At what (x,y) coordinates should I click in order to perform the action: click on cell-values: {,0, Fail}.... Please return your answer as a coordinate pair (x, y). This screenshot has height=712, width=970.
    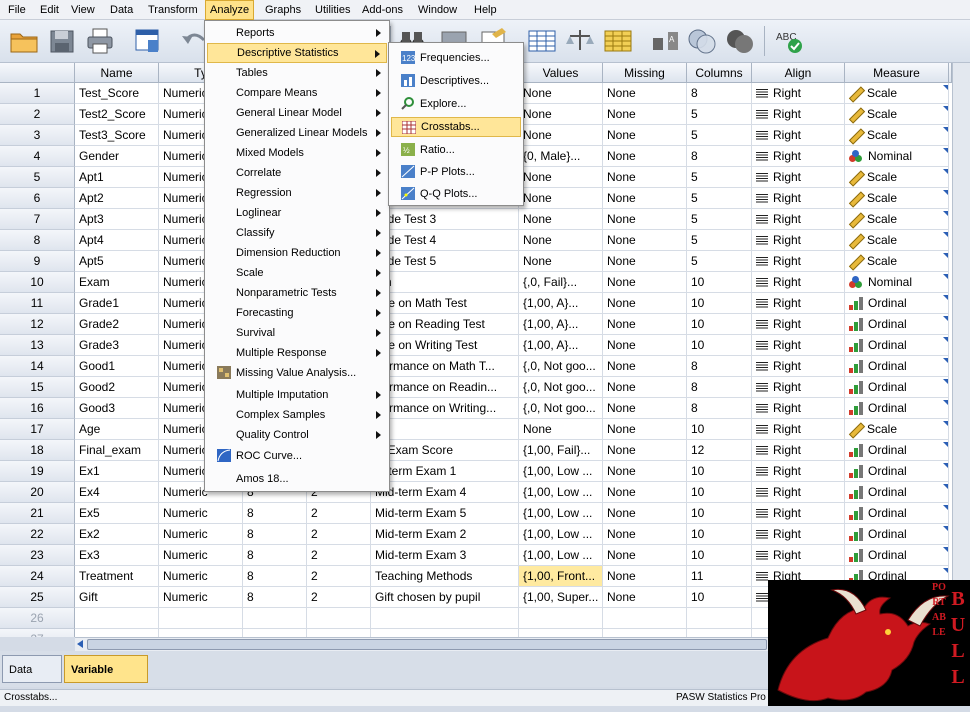
    Looking at the image, I should click on (561, 282).